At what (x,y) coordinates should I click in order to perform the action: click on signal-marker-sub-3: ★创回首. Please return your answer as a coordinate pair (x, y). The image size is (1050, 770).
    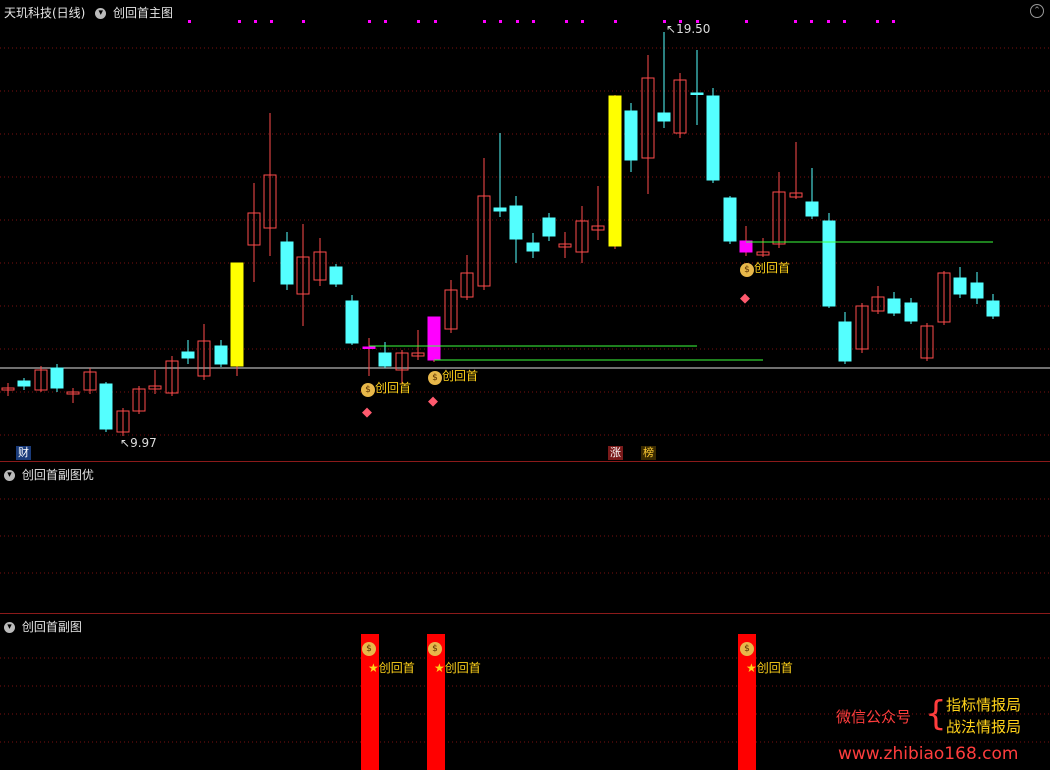
    Looking at the image, I should click on (769, 667).